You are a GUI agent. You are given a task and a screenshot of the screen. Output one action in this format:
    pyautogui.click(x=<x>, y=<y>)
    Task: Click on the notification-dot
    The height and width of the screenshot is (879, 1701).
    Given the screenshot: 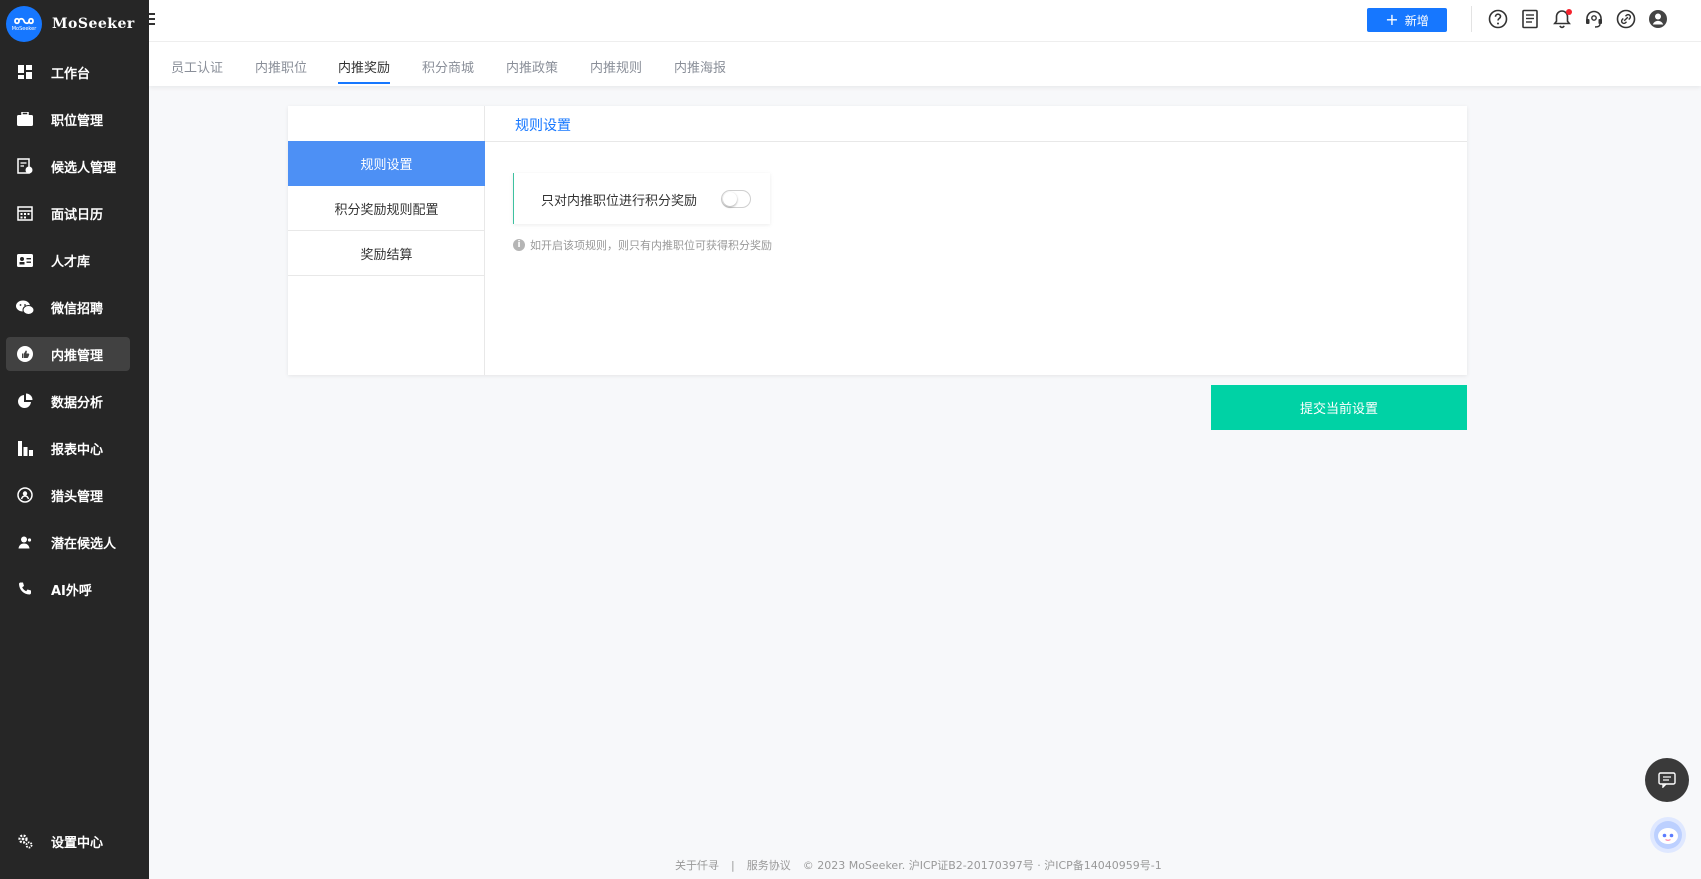 What is the action you would take?
    pyautogui.click(x=1569, y=12)
    